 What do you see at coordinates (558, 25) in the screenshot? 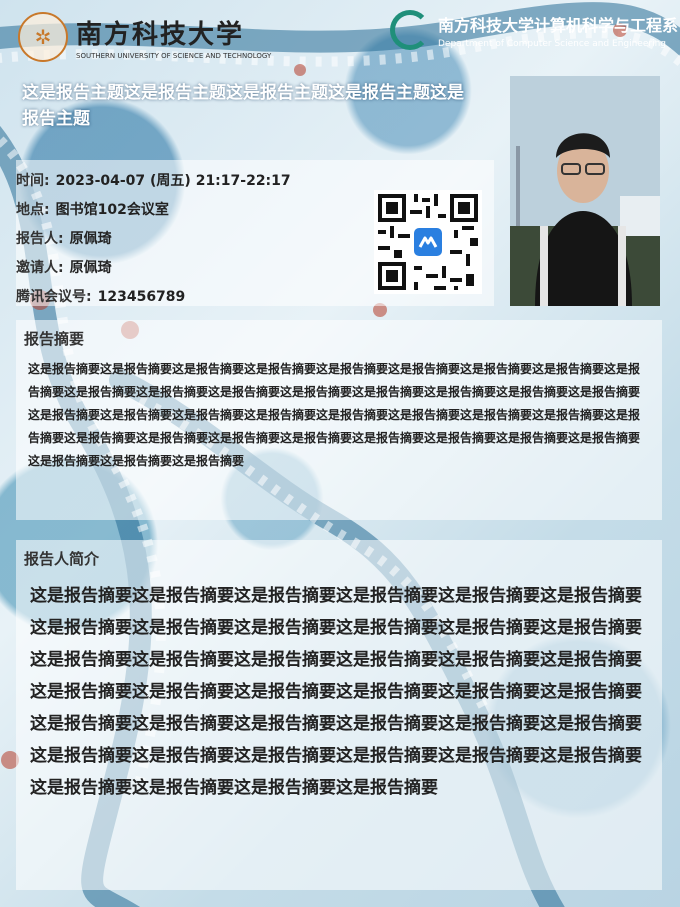
I see `department-name: 南方科技大学计算机科学与工程系` at bounding box center [558, 25].